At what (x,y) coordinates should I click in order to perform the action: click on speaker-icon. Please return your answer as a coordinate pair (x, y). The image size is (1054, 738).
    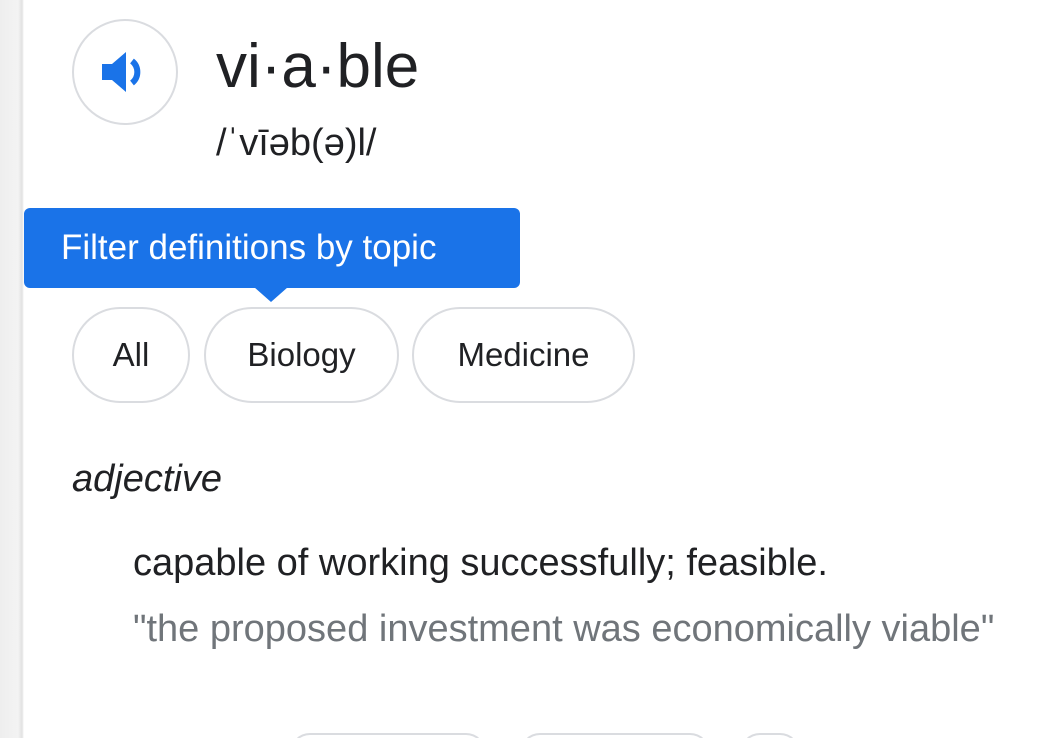
    Looking at the image, I should click on (121, 72).